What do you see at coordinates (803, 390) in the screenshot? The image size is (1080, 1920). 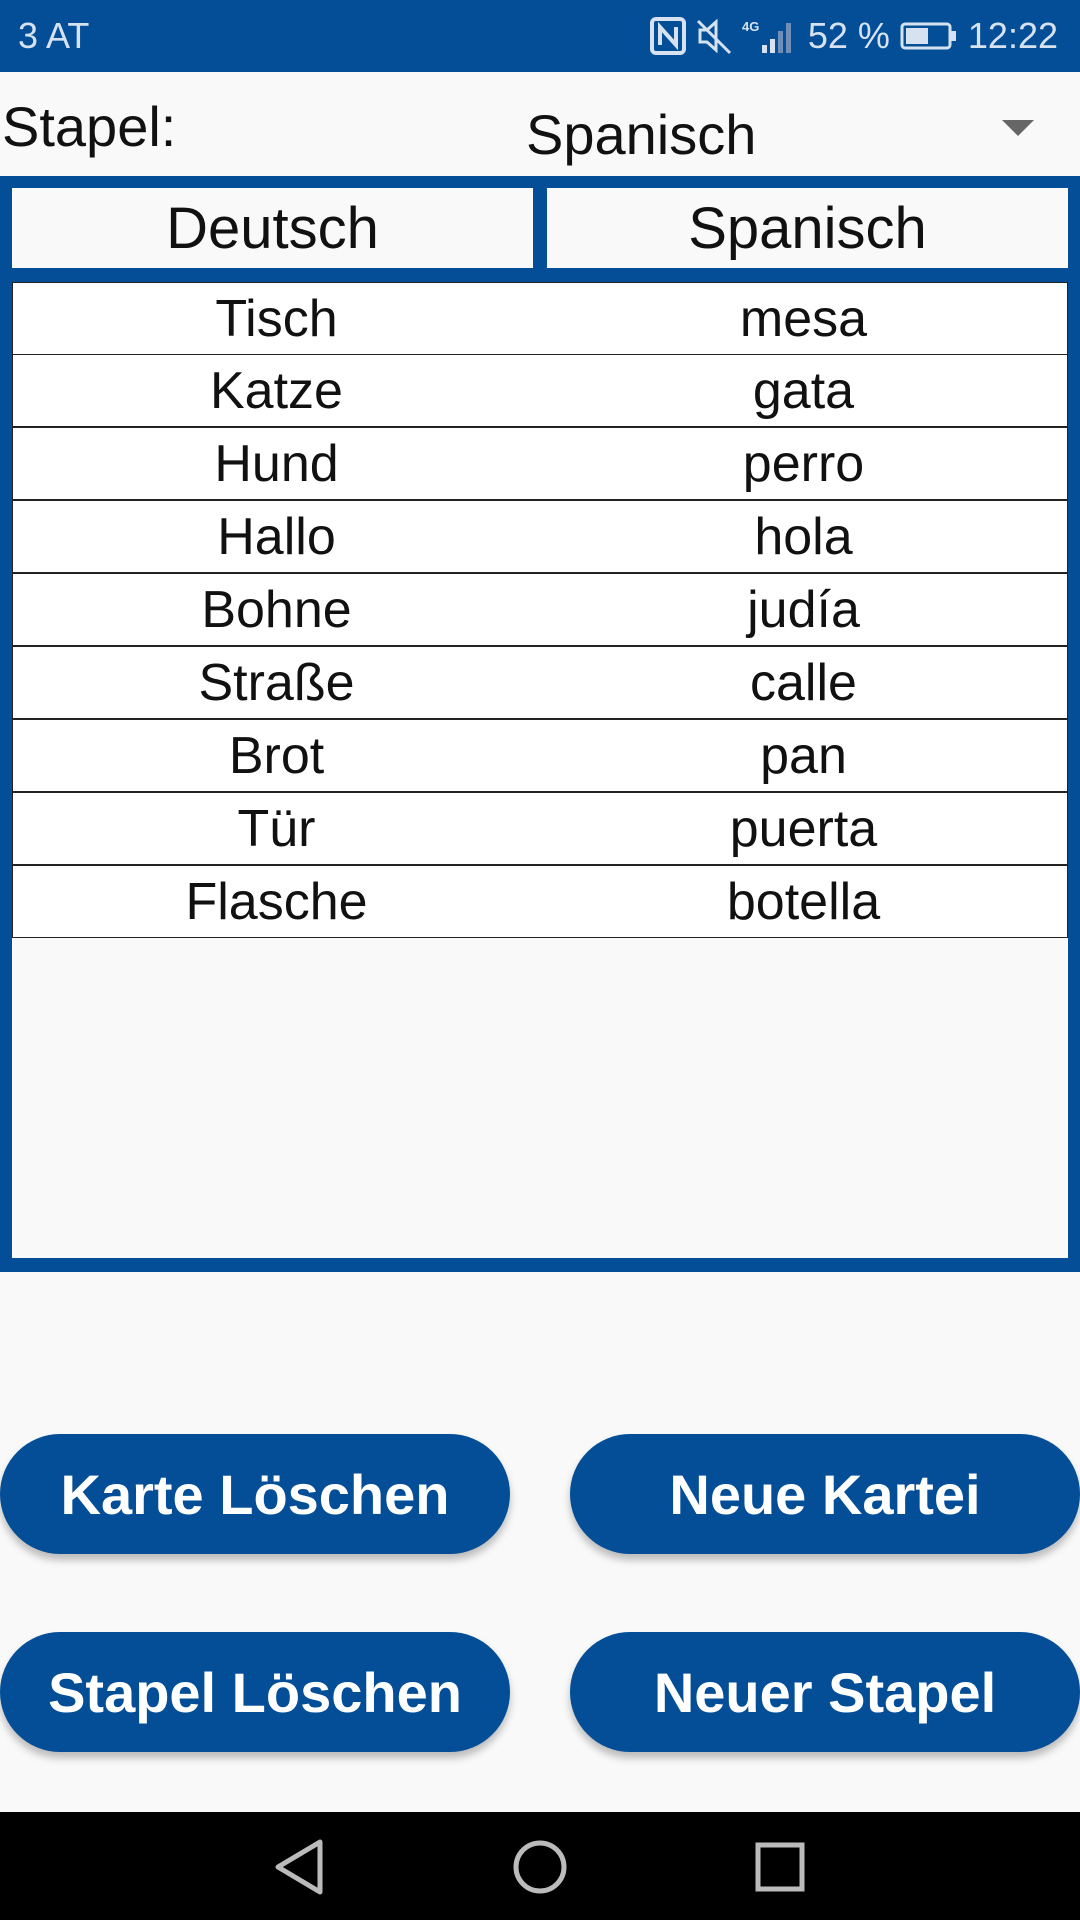 I see `cell-spanish: gata` at bounding box center [803, 390].